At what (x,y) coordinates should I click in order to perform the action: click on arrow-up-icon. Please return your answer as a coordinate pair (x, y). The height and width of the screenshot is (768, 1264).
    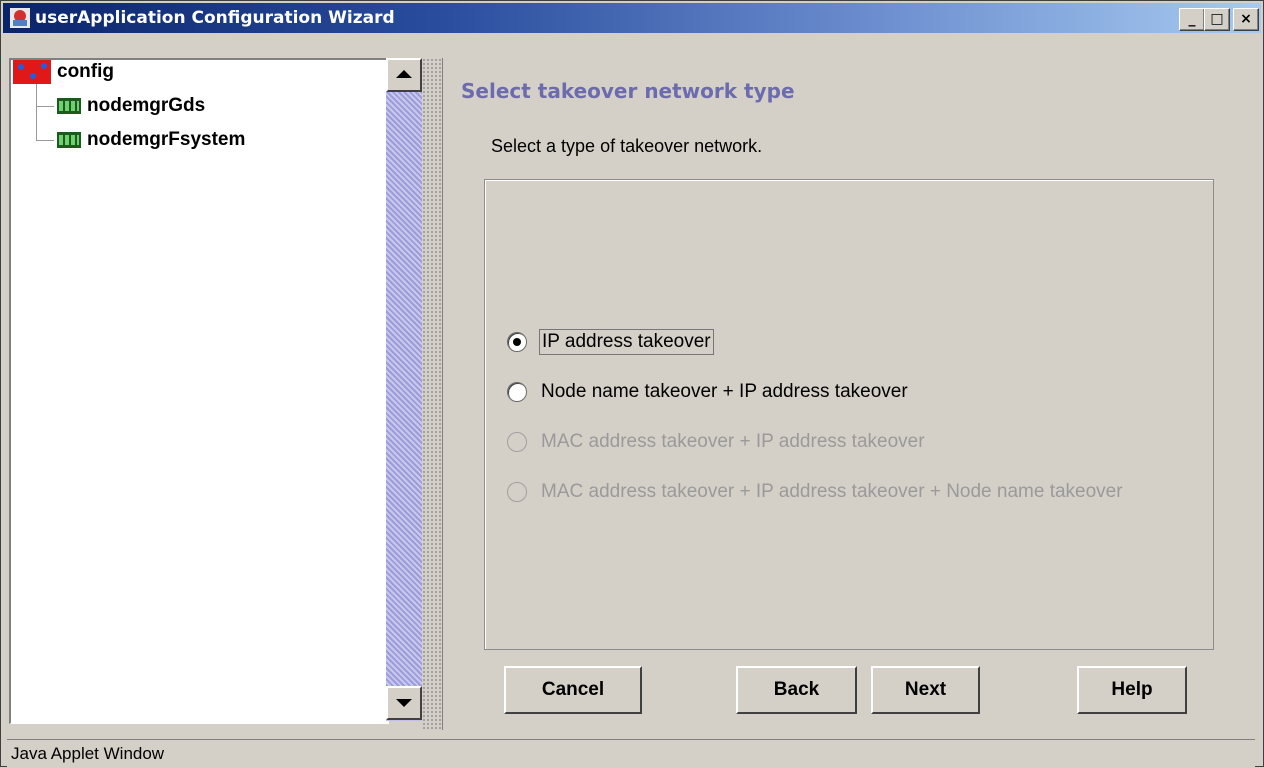
    Looking at the image, I should click on (404, 74).